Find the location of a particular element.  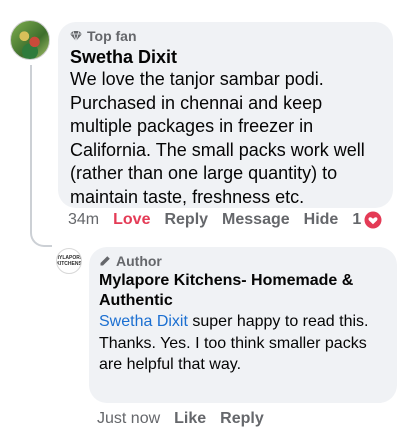

badge-label: Author is located at coordinates (139, 261).